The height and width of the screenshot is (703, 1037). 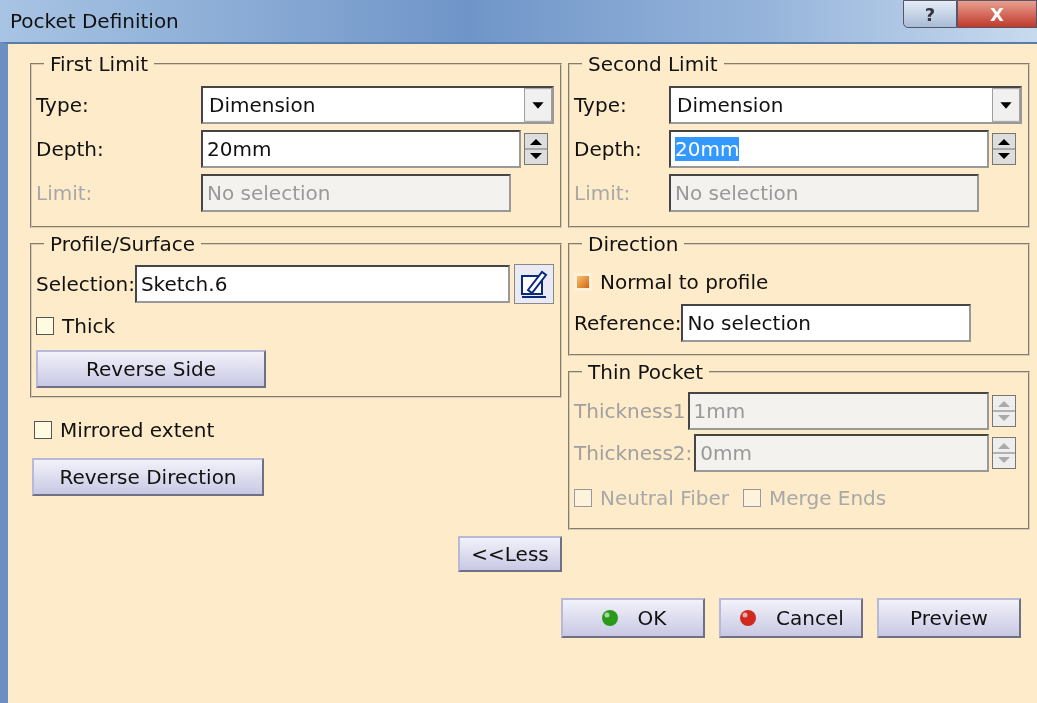 I want to click on checkbox-option: Mirrored extent, so click(x=298, y=430).